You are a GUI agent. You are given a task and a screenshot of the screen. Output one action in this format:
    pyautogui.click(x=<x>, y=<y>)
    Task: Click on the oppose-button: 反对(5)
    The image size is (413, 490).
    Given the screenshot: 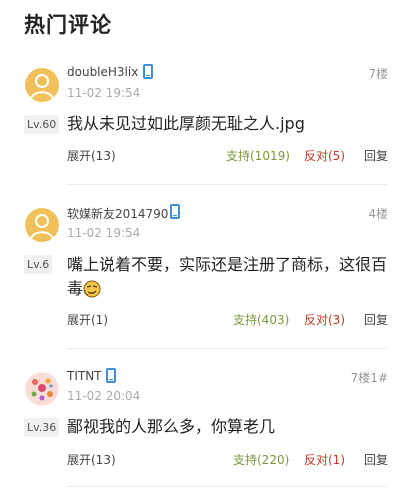 What is the action you would take?
    pyautogui.click(x=324, y=155)
    